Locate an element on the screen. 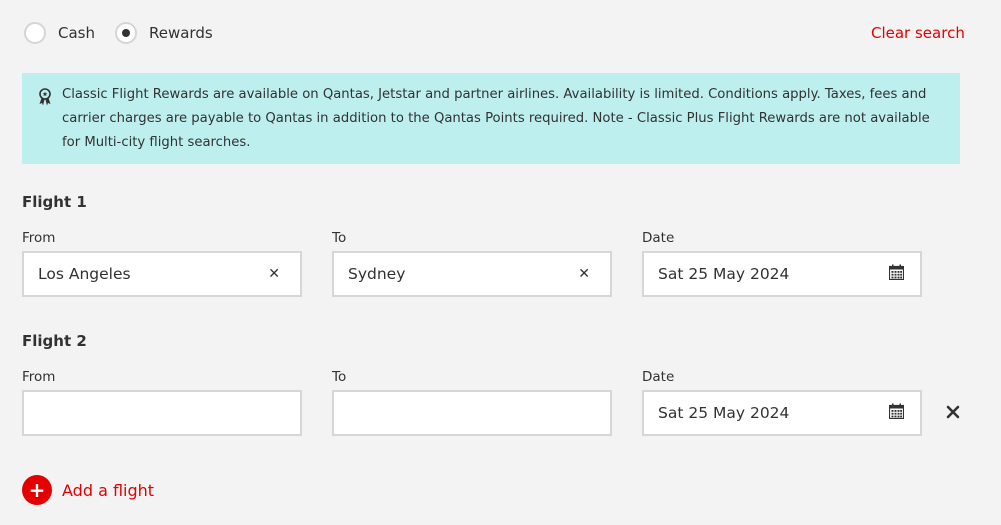 The height and width of the screenshot is (525, 1001). flight-2-date-input: Sat 25 May 2024 is located at coordinates (782, 413).